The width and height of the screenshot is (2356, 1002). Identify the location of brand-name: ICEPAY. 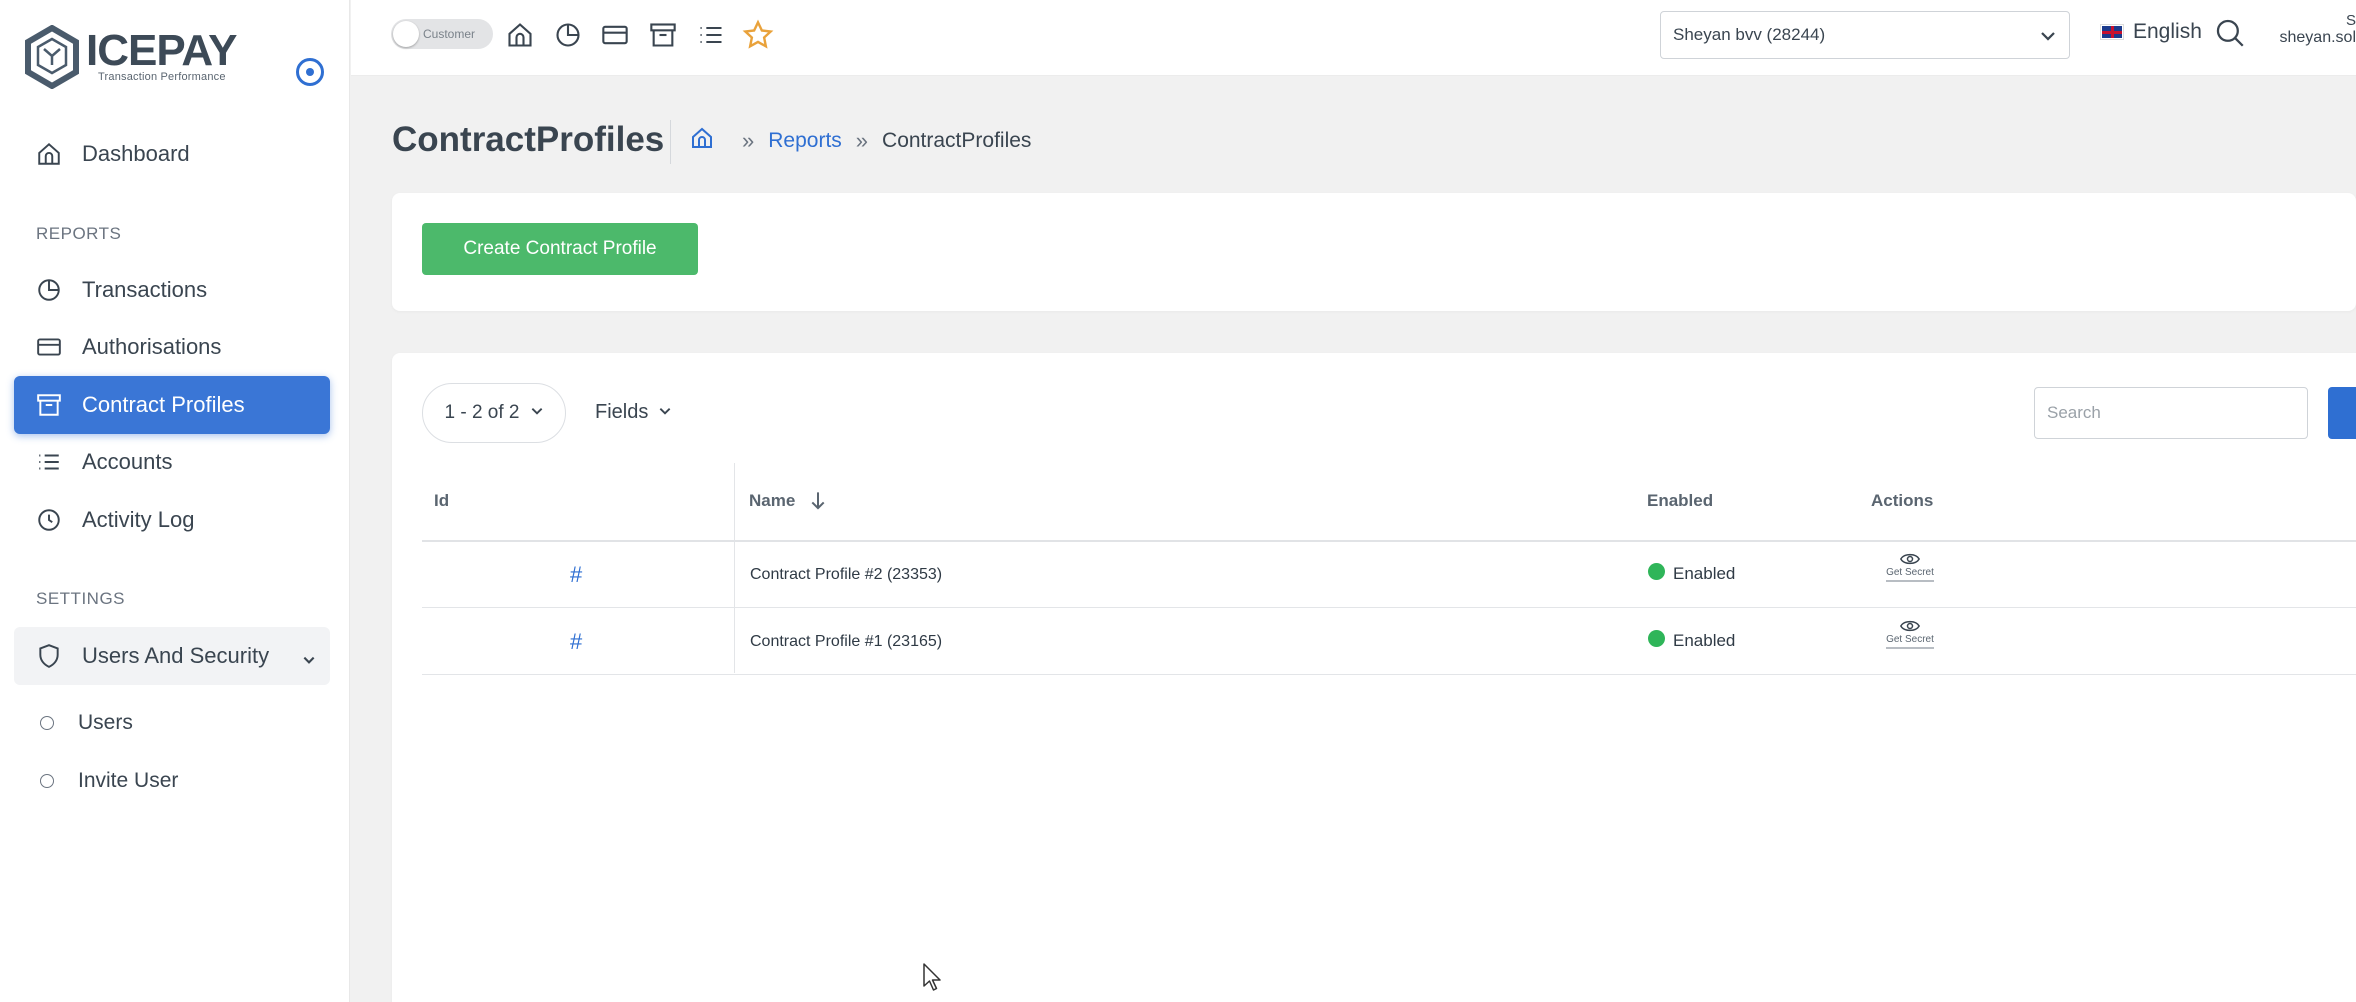
(162, 50).